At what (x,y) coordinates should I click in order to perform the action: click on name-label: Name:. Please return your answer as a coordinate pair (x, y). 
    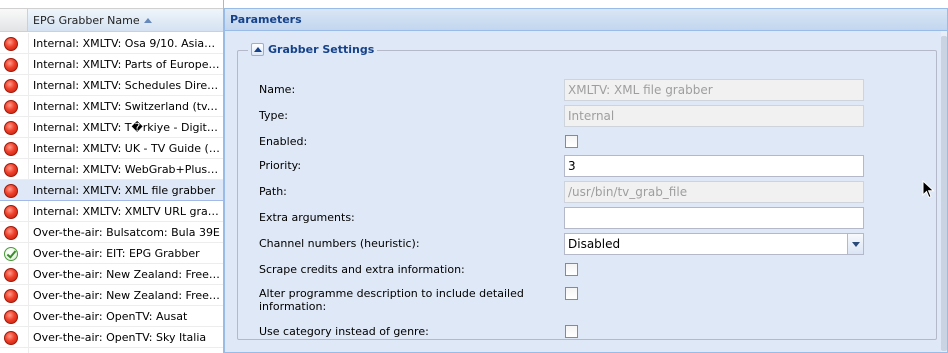
    Looking at the image, I should click on (277, 89).